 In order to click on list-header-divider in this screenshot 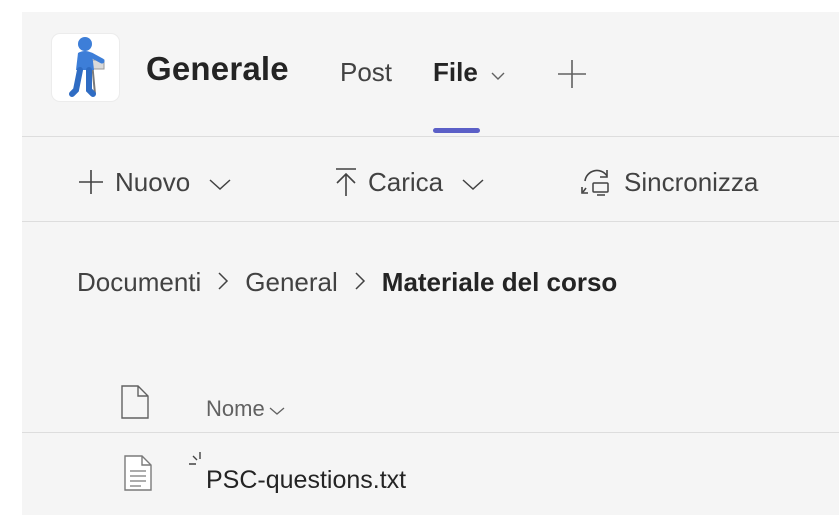, I will do `click(430, 432)`.